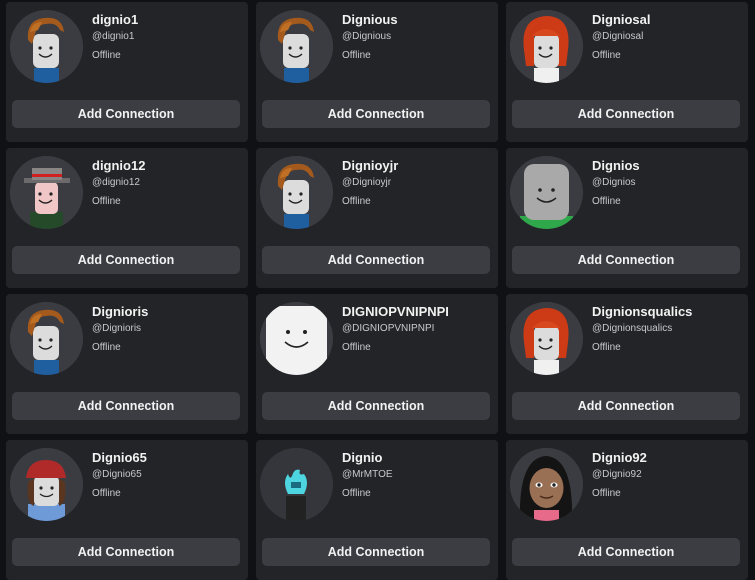  Describe the element at coordinates (46, 192) in the screenshot. I see `hat-avatar-icon` at that location.